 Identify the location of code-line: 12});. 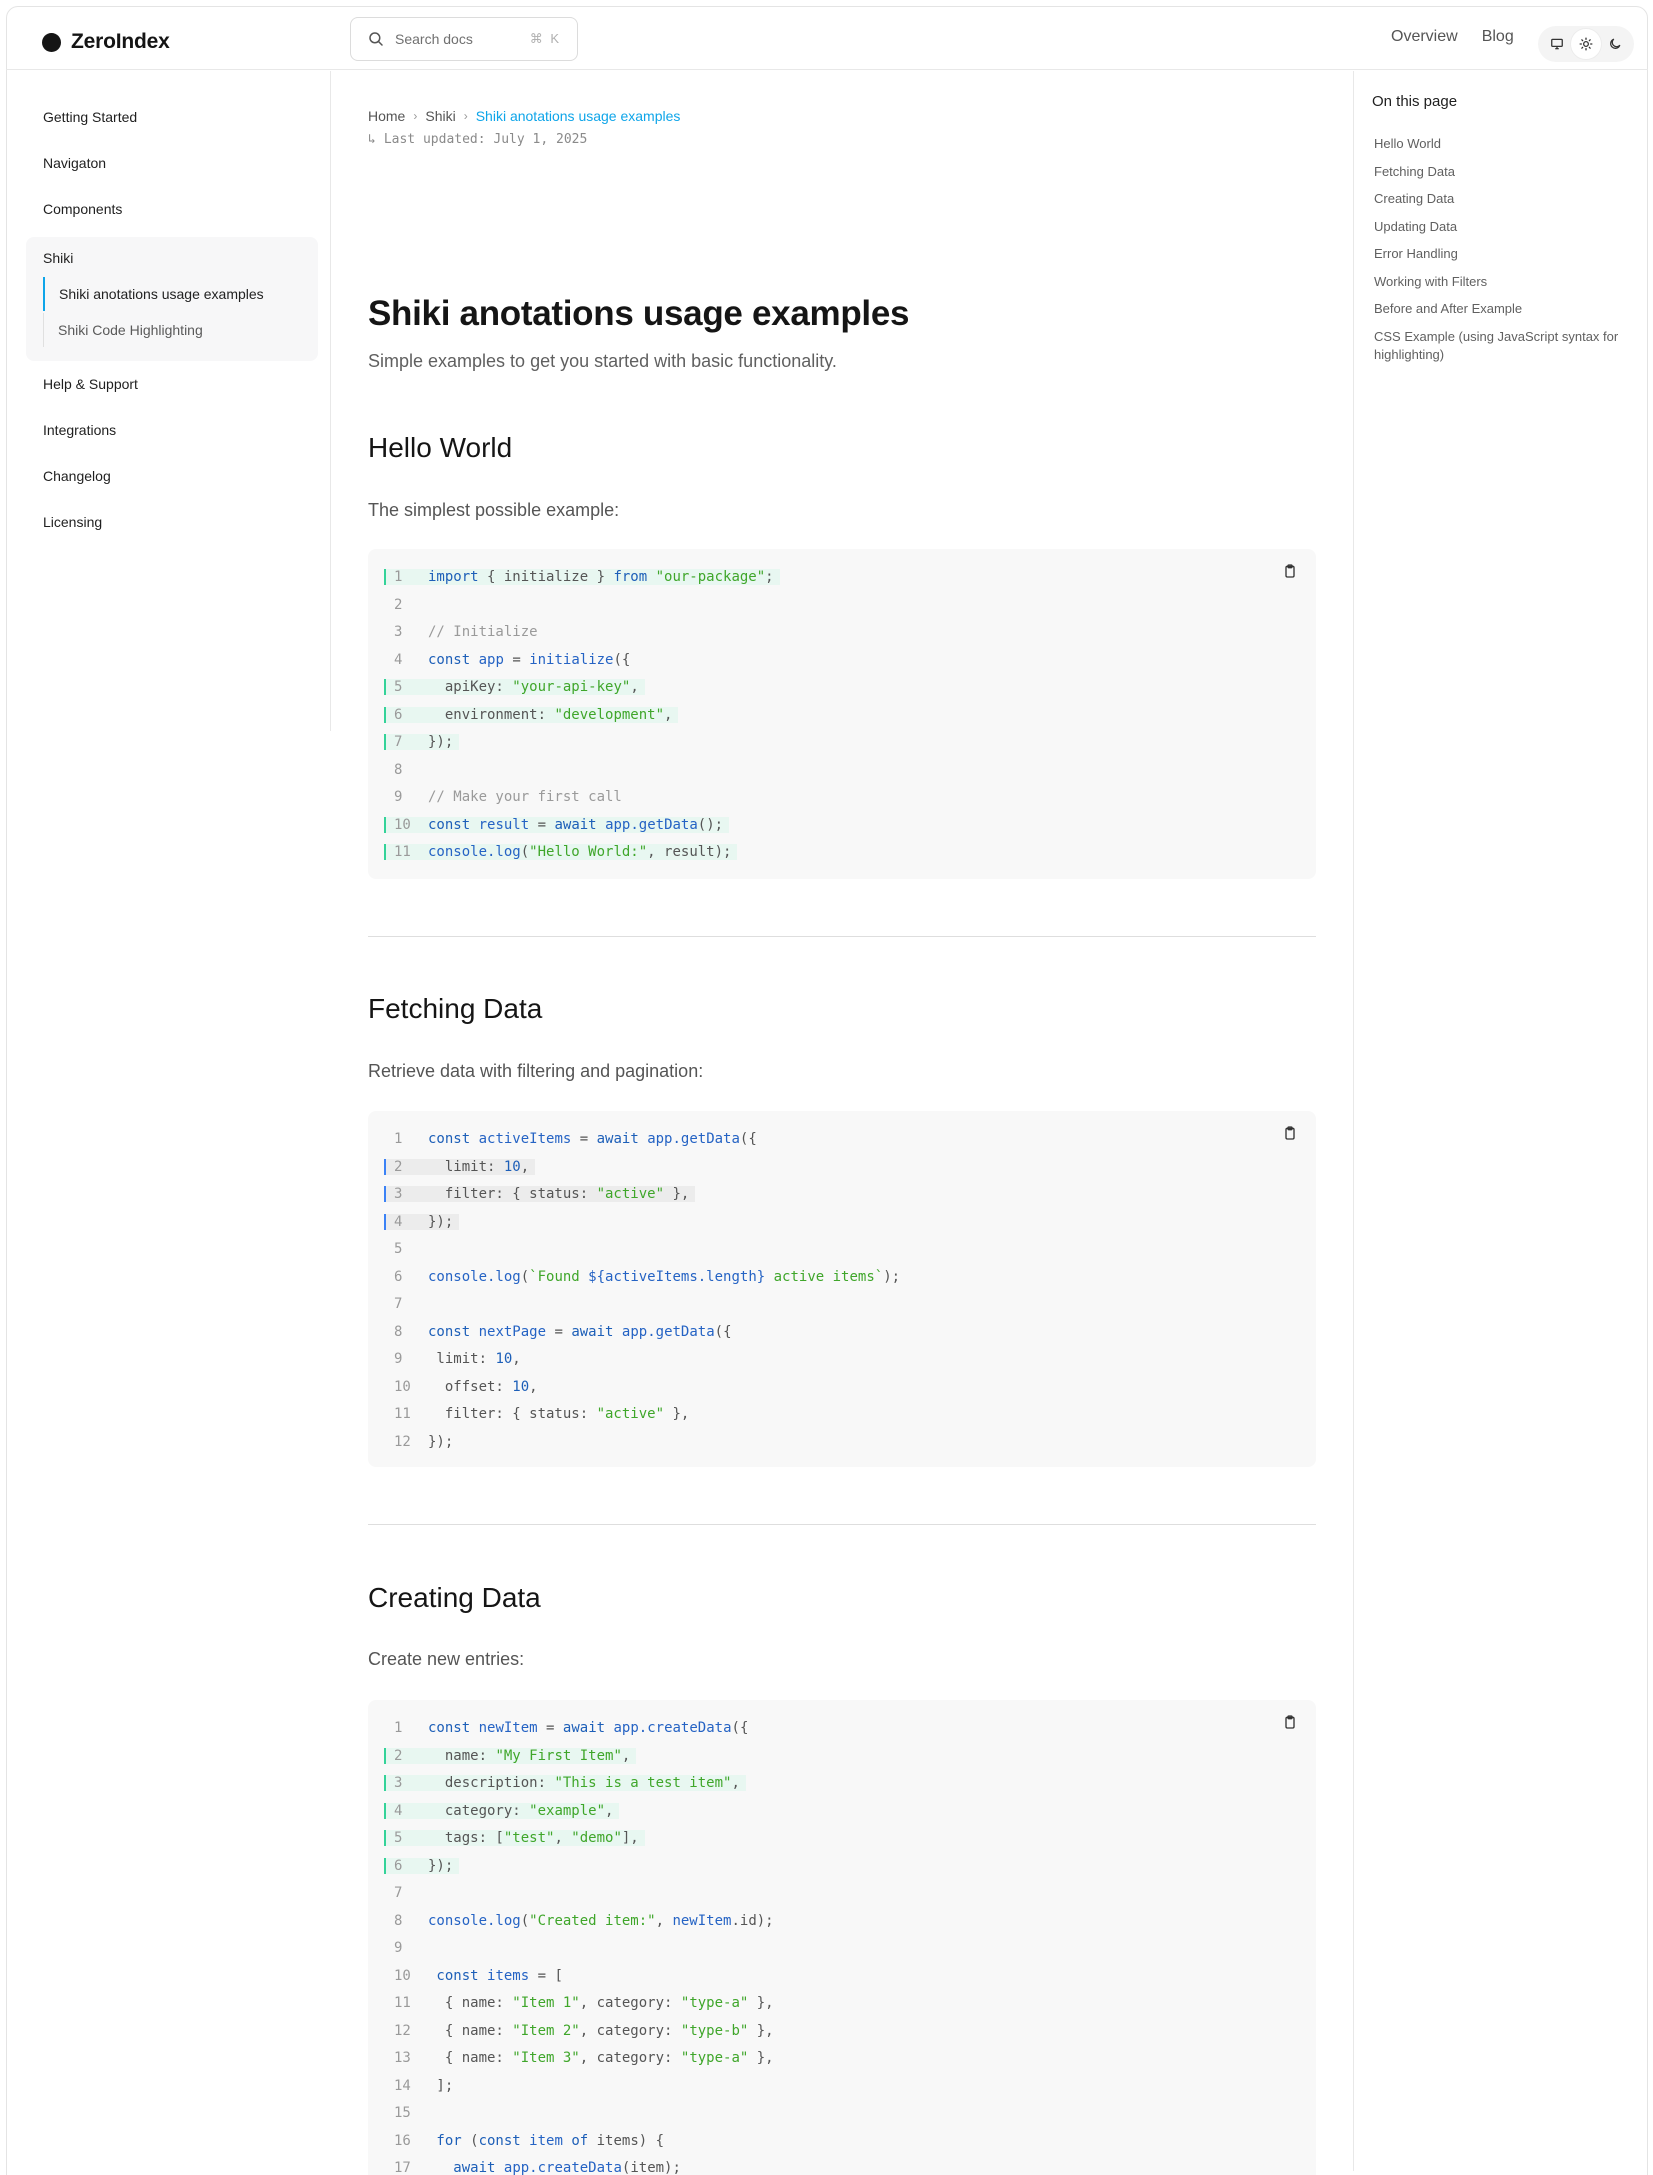
(421, 1442).